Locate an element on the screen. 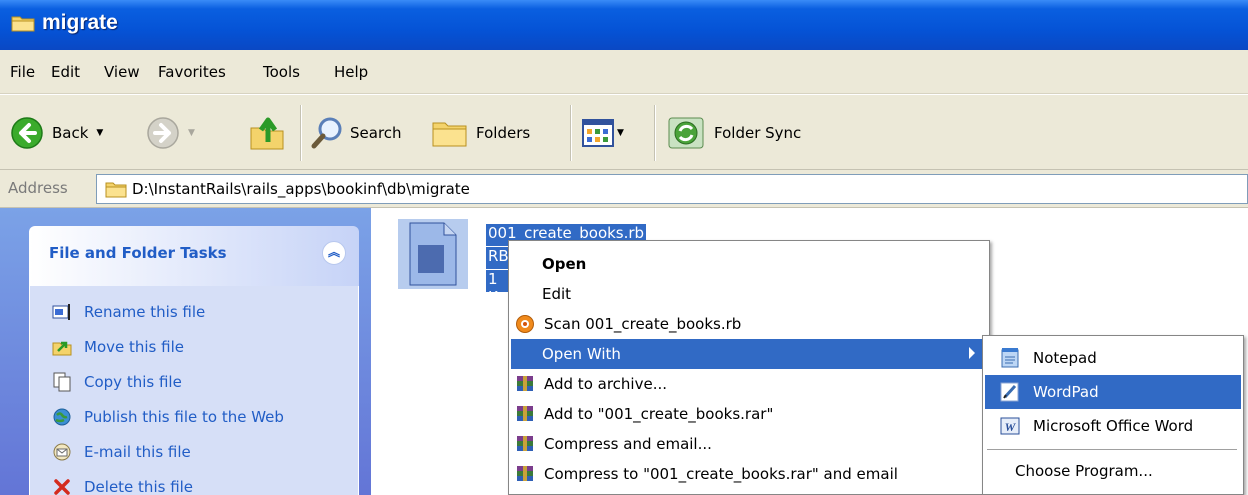  folders-icon is located at coordinates (449, 134).